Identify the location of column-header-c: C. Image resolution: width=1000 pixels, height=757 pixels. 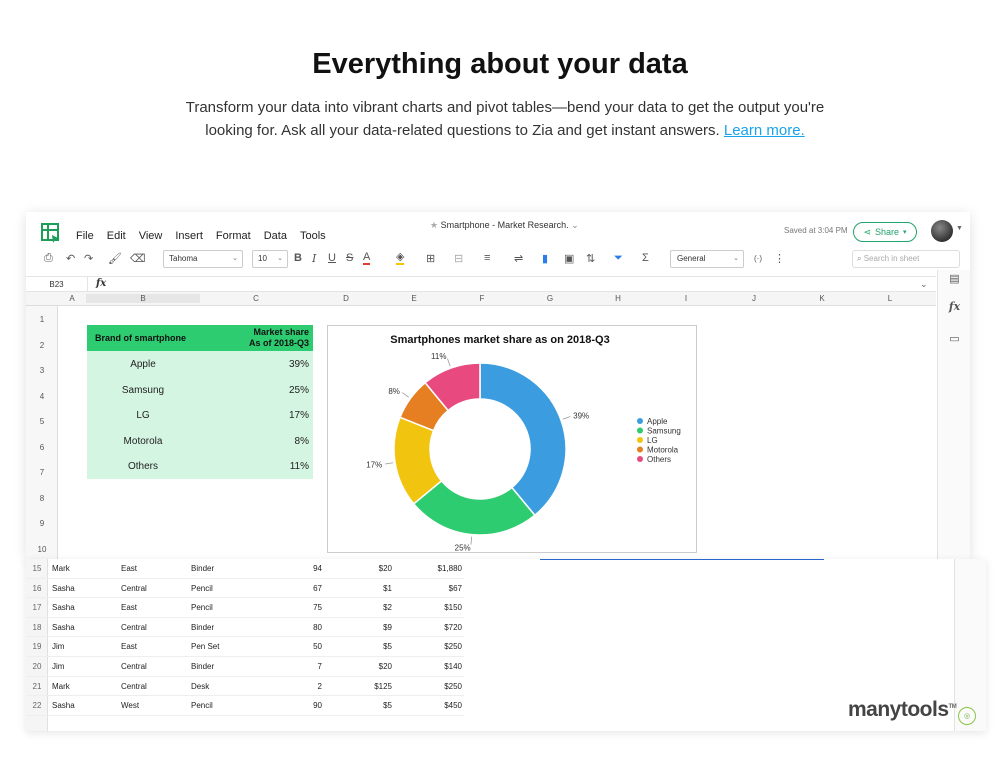
(256, 298).